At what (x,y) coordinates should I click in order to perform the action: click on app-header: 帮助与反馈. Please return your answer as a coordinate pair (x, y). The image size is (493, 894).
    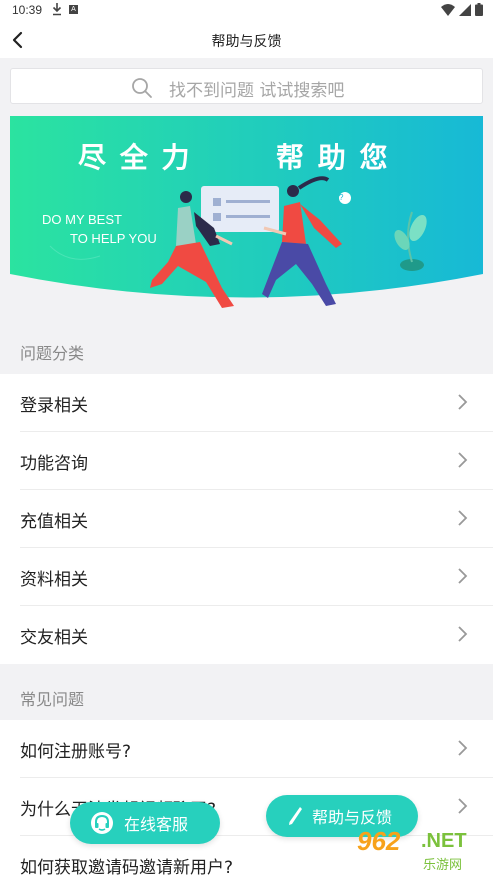
    Looking at the image, I should click on (246, 40).